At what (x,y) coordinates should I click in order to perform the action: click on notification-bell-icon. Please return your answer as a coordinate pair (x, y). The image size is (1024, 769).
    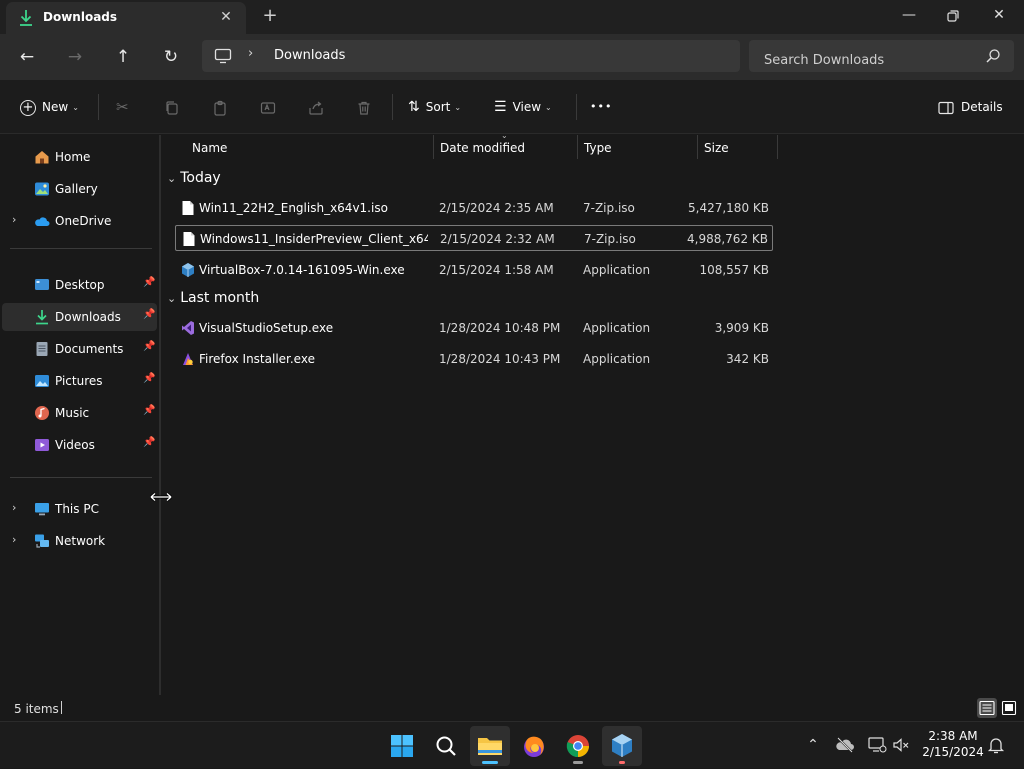
    Looking at the image, I should click on (996, 745).